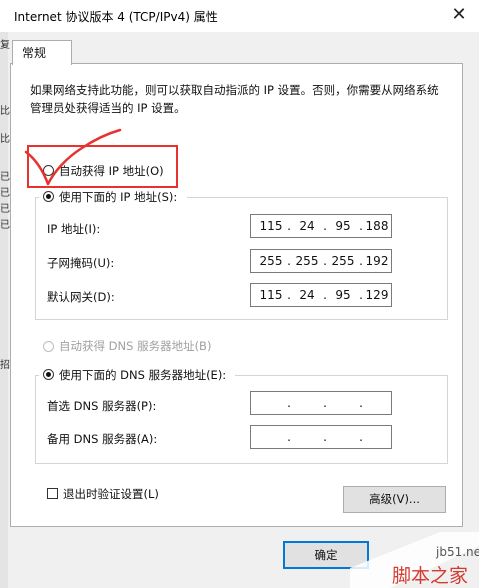  I want to click on preferred-dns-label: 首选 DNS 服务器(P):, so click(102, 406).